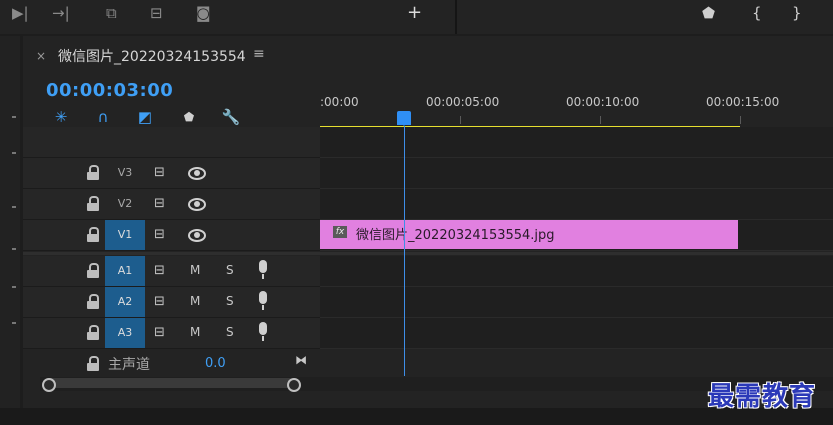 This screenshot has height=425, width=833. What do you see at coordinates (20, 13) in the screenshot?
I see `play-in-to-out-icon: ▶|` at bounding box center [20, 13].